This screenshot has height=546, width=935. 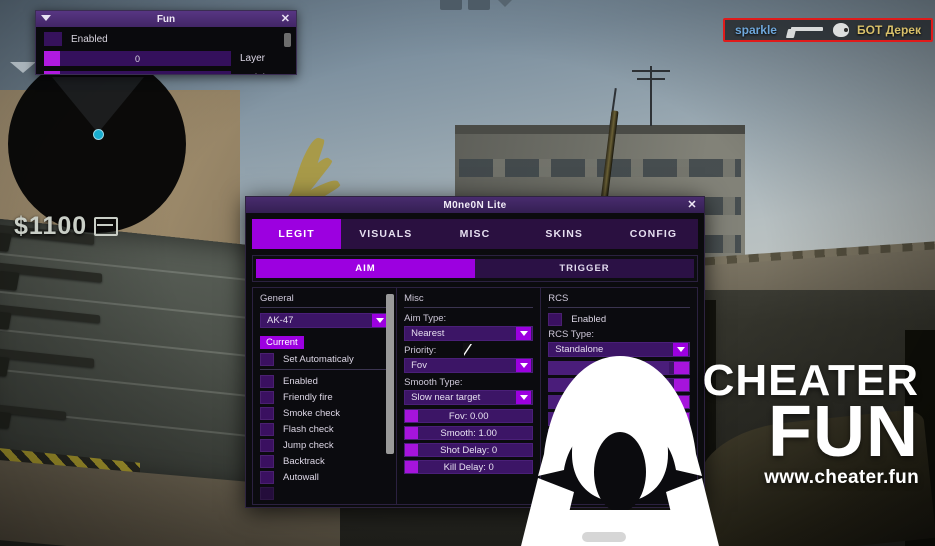 What do you see at coordinates (23, 67) in the screenshot?
I see `radar-direction-arrow-icon` at bounding box center [23, 67].